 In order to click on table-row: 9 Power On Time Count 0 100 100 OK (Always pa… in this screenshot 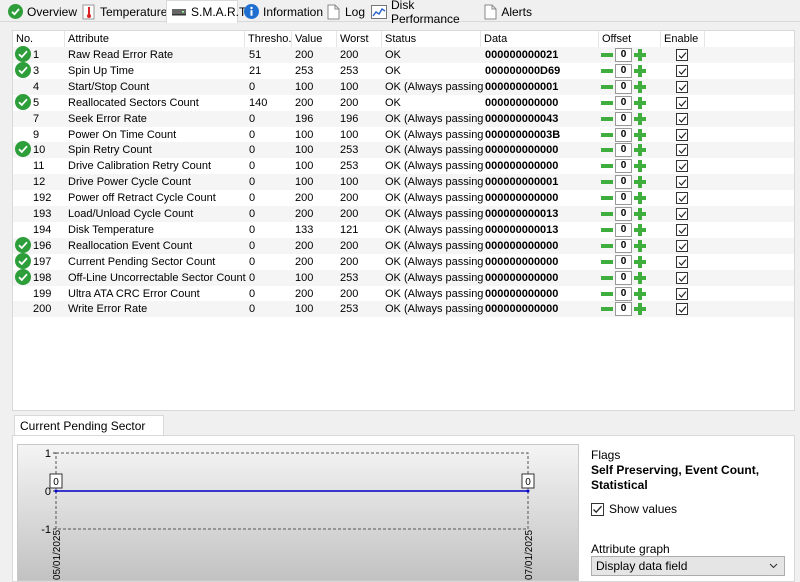, I will do `click(403, 135)`.